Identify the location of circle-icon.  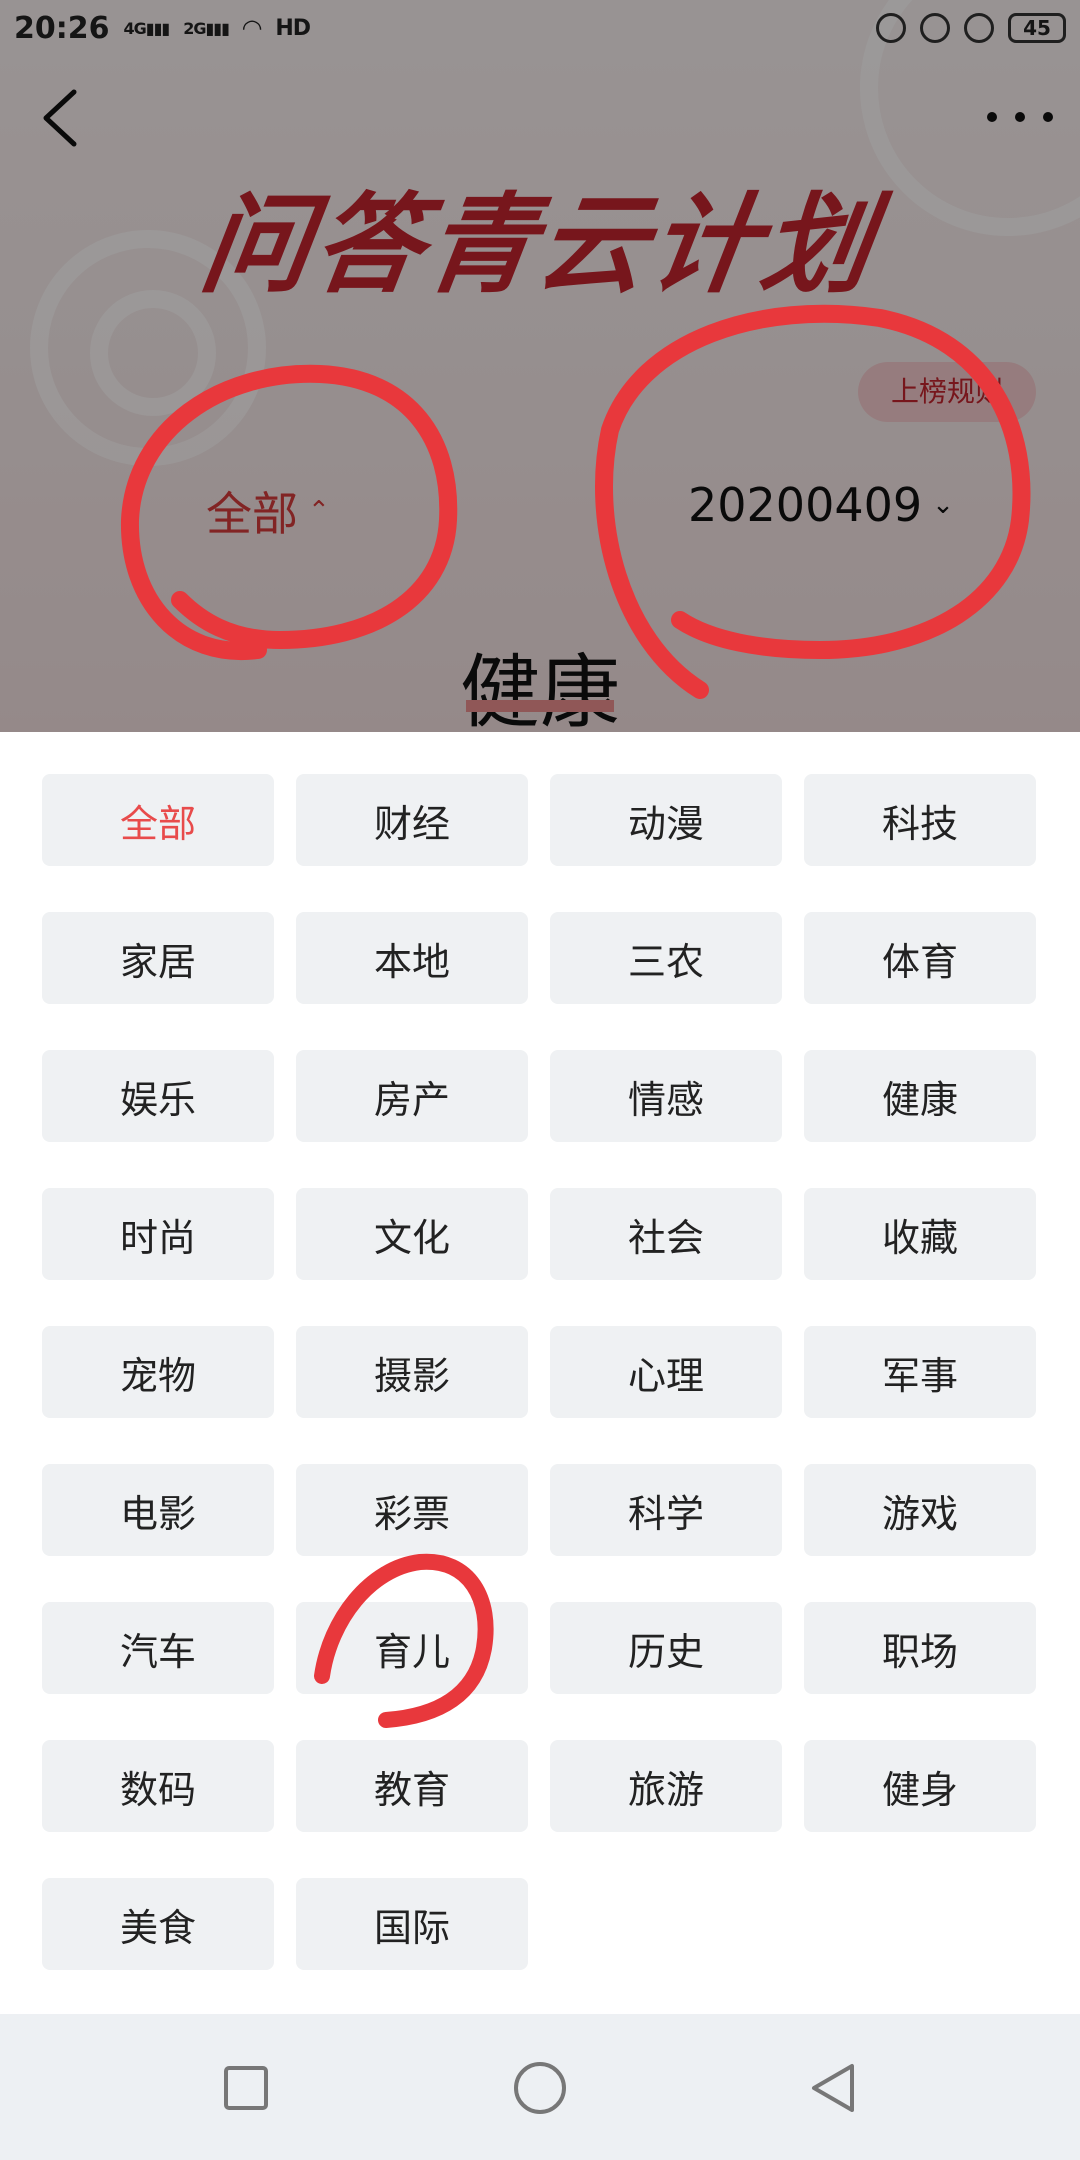
(540, 2088).